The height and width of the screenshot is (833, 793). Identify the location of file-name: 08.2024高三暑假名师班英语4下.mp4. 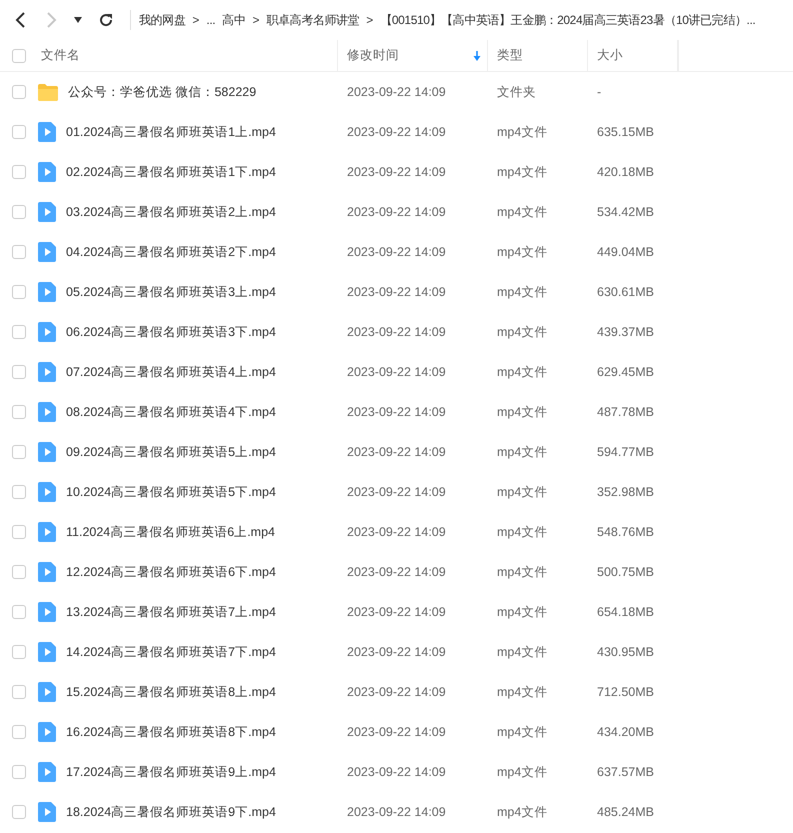
(171, 412).